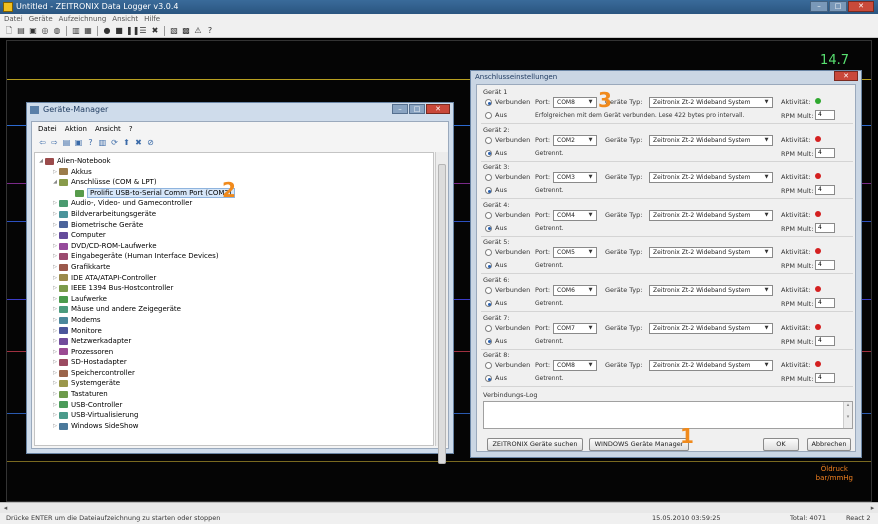 The height and width of the screenshot is (524, 878). I want to click on dm-menu-datei: Datei, so click(47, 129).